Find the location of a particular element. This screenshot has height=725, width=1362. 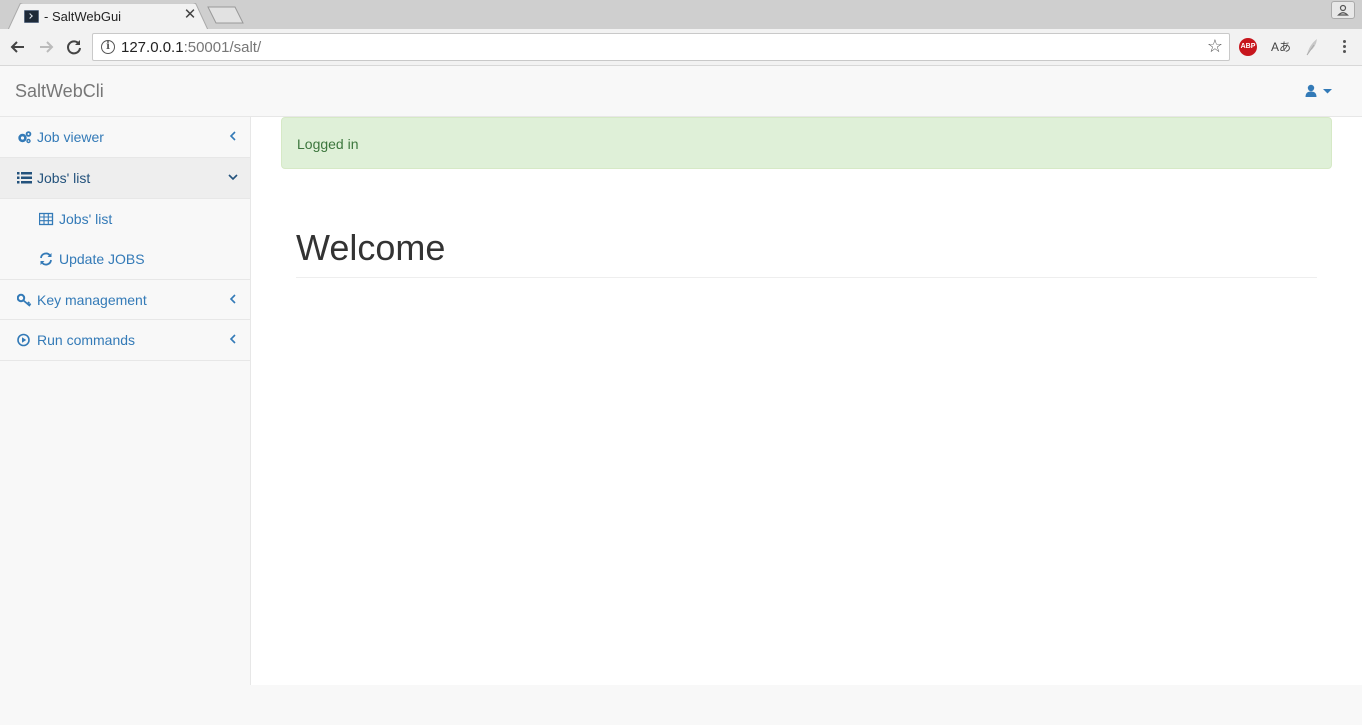

profile-icon is located at coordinates (1343, 10).